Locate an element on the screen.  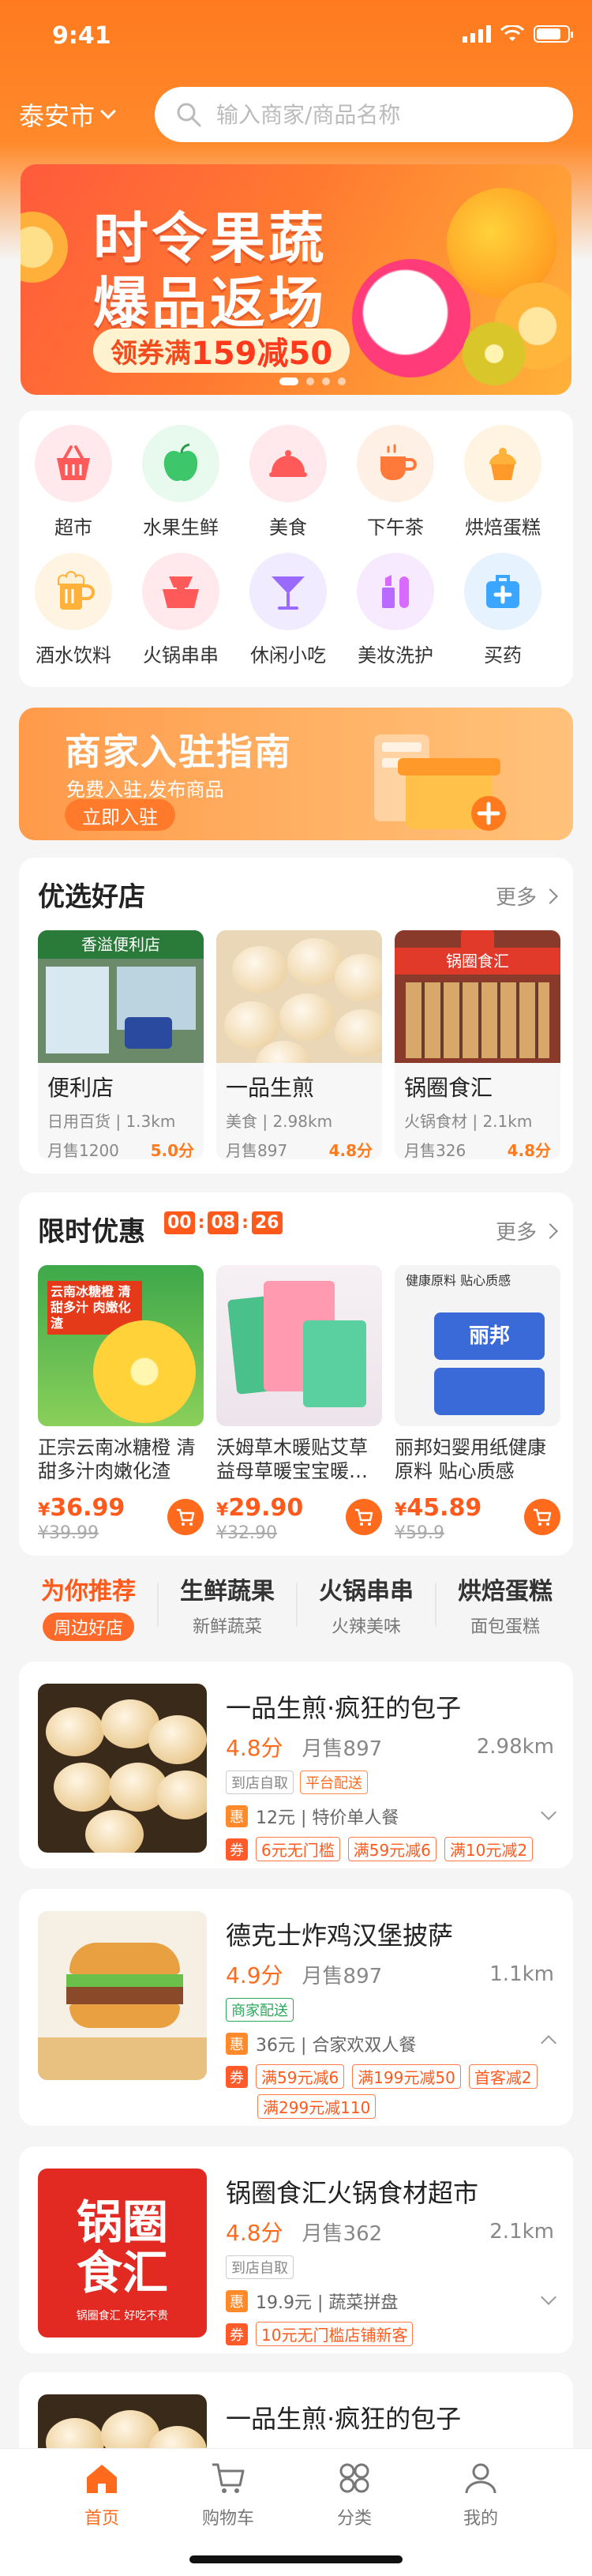
chevron-up-icon is located at coordinates (548, 2043).